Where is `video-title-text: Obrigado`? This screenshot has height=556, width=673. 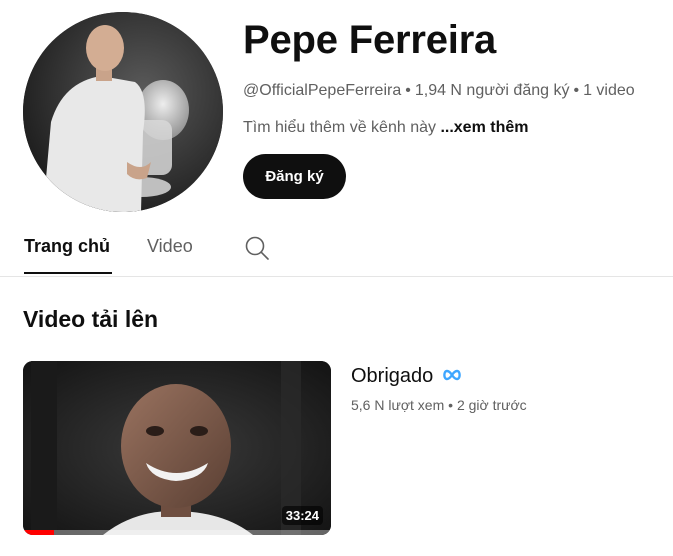 video-title-text: Obrigado is located at coordinates (392, 376).